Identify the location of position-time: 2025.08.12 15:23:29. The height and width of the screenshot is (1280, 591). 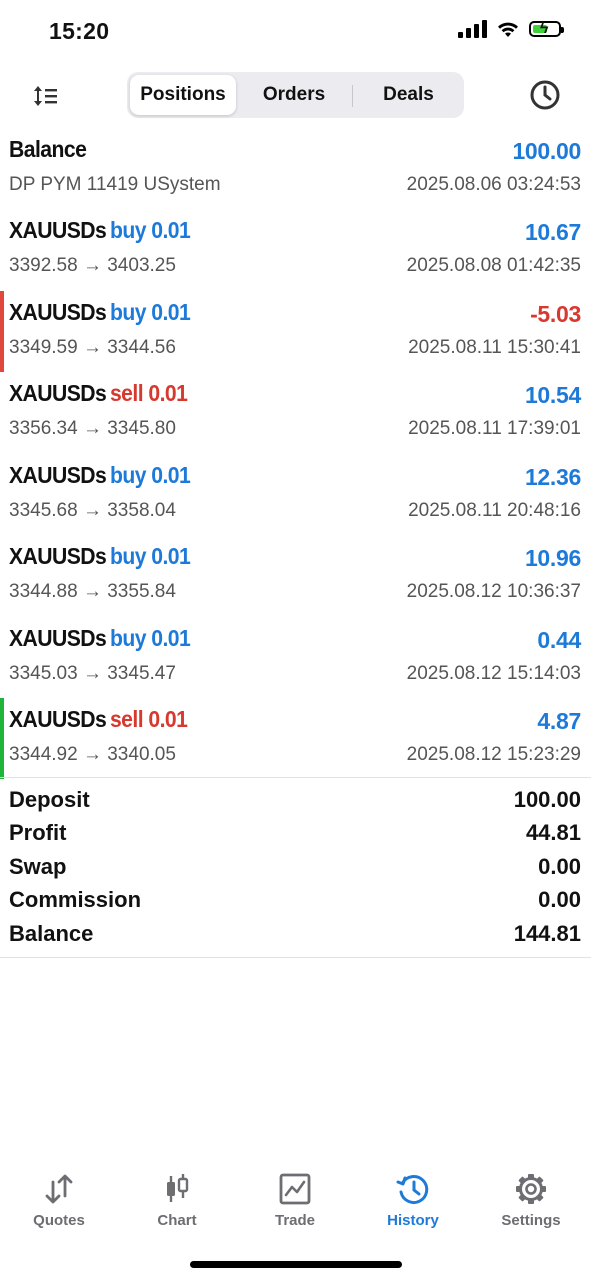
(493, 754).